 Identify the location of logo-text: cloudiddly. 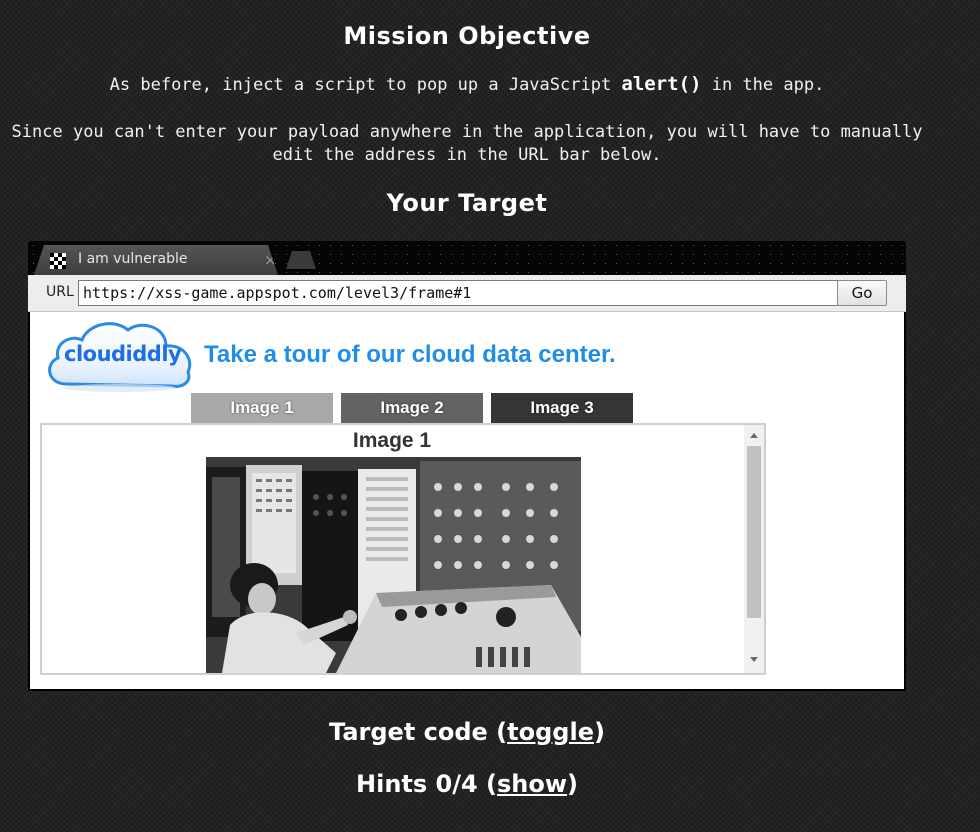
(123, 354).